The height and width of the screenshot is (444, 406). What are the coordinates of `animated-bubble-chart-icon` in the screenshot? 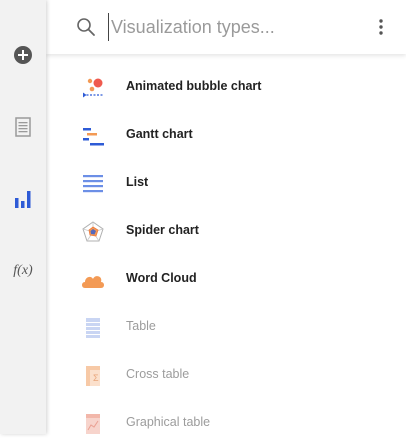 It's located at (93, 88).